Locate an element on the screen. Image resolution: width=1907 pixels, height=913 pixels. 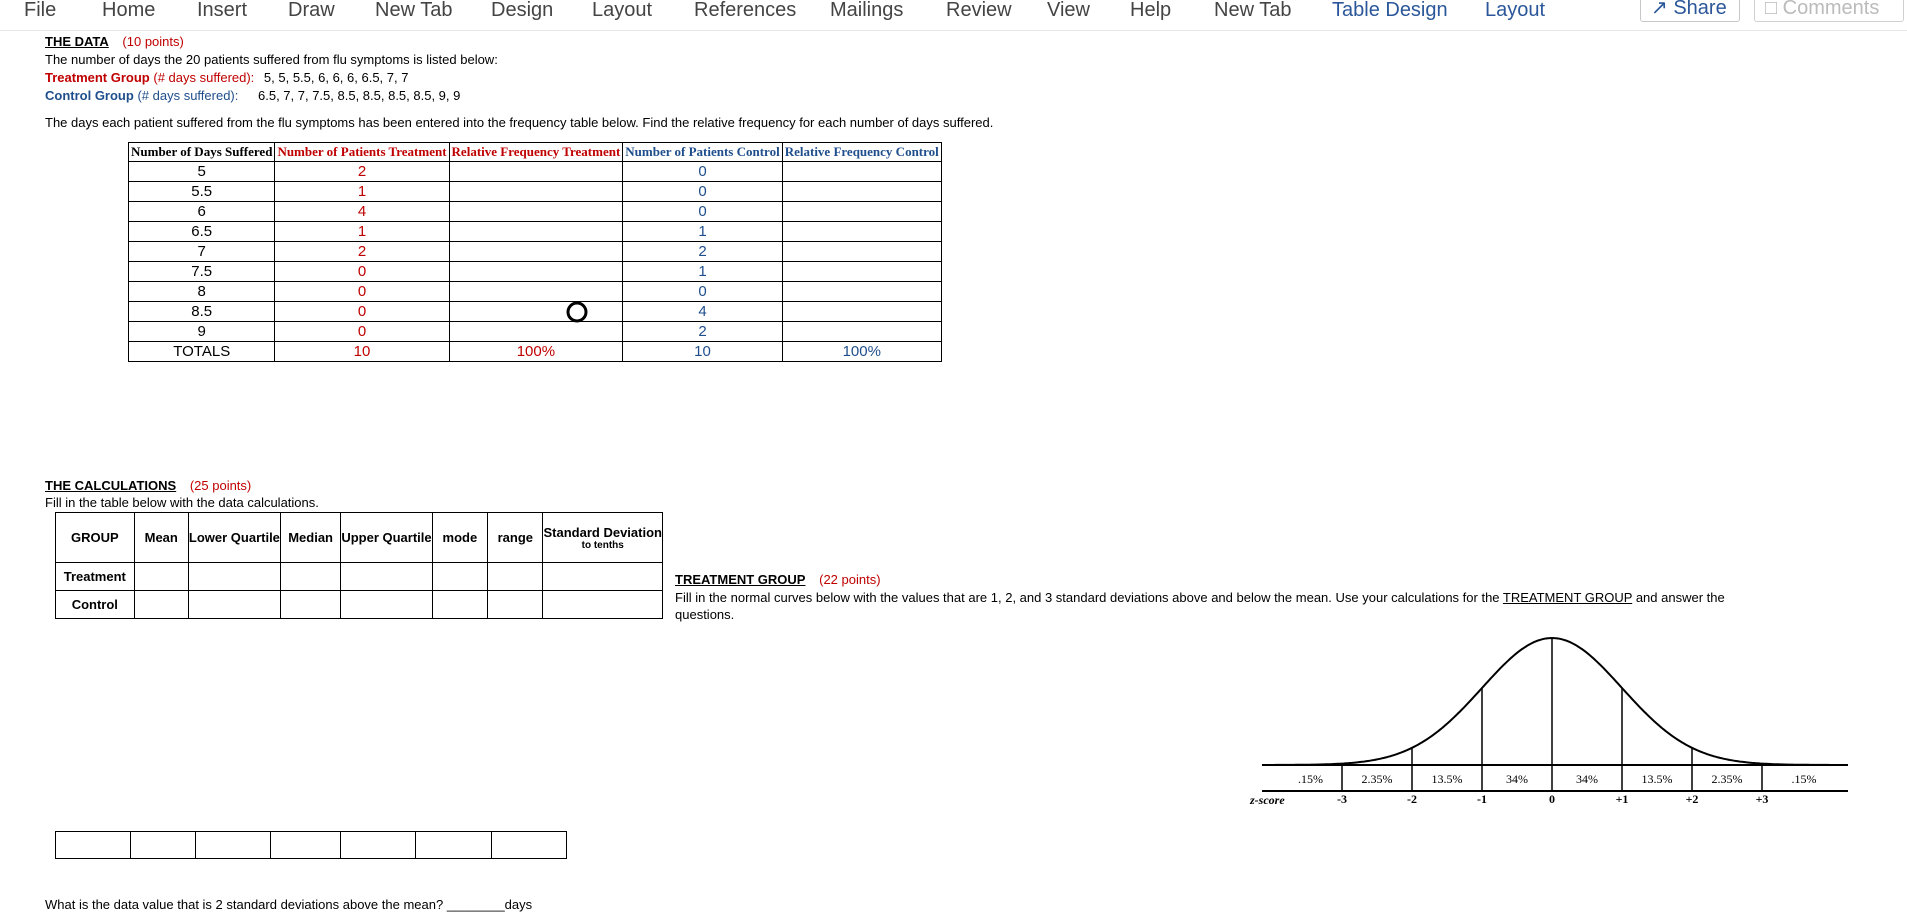
comments-label: Comments is located at coordinates (1831, 9).